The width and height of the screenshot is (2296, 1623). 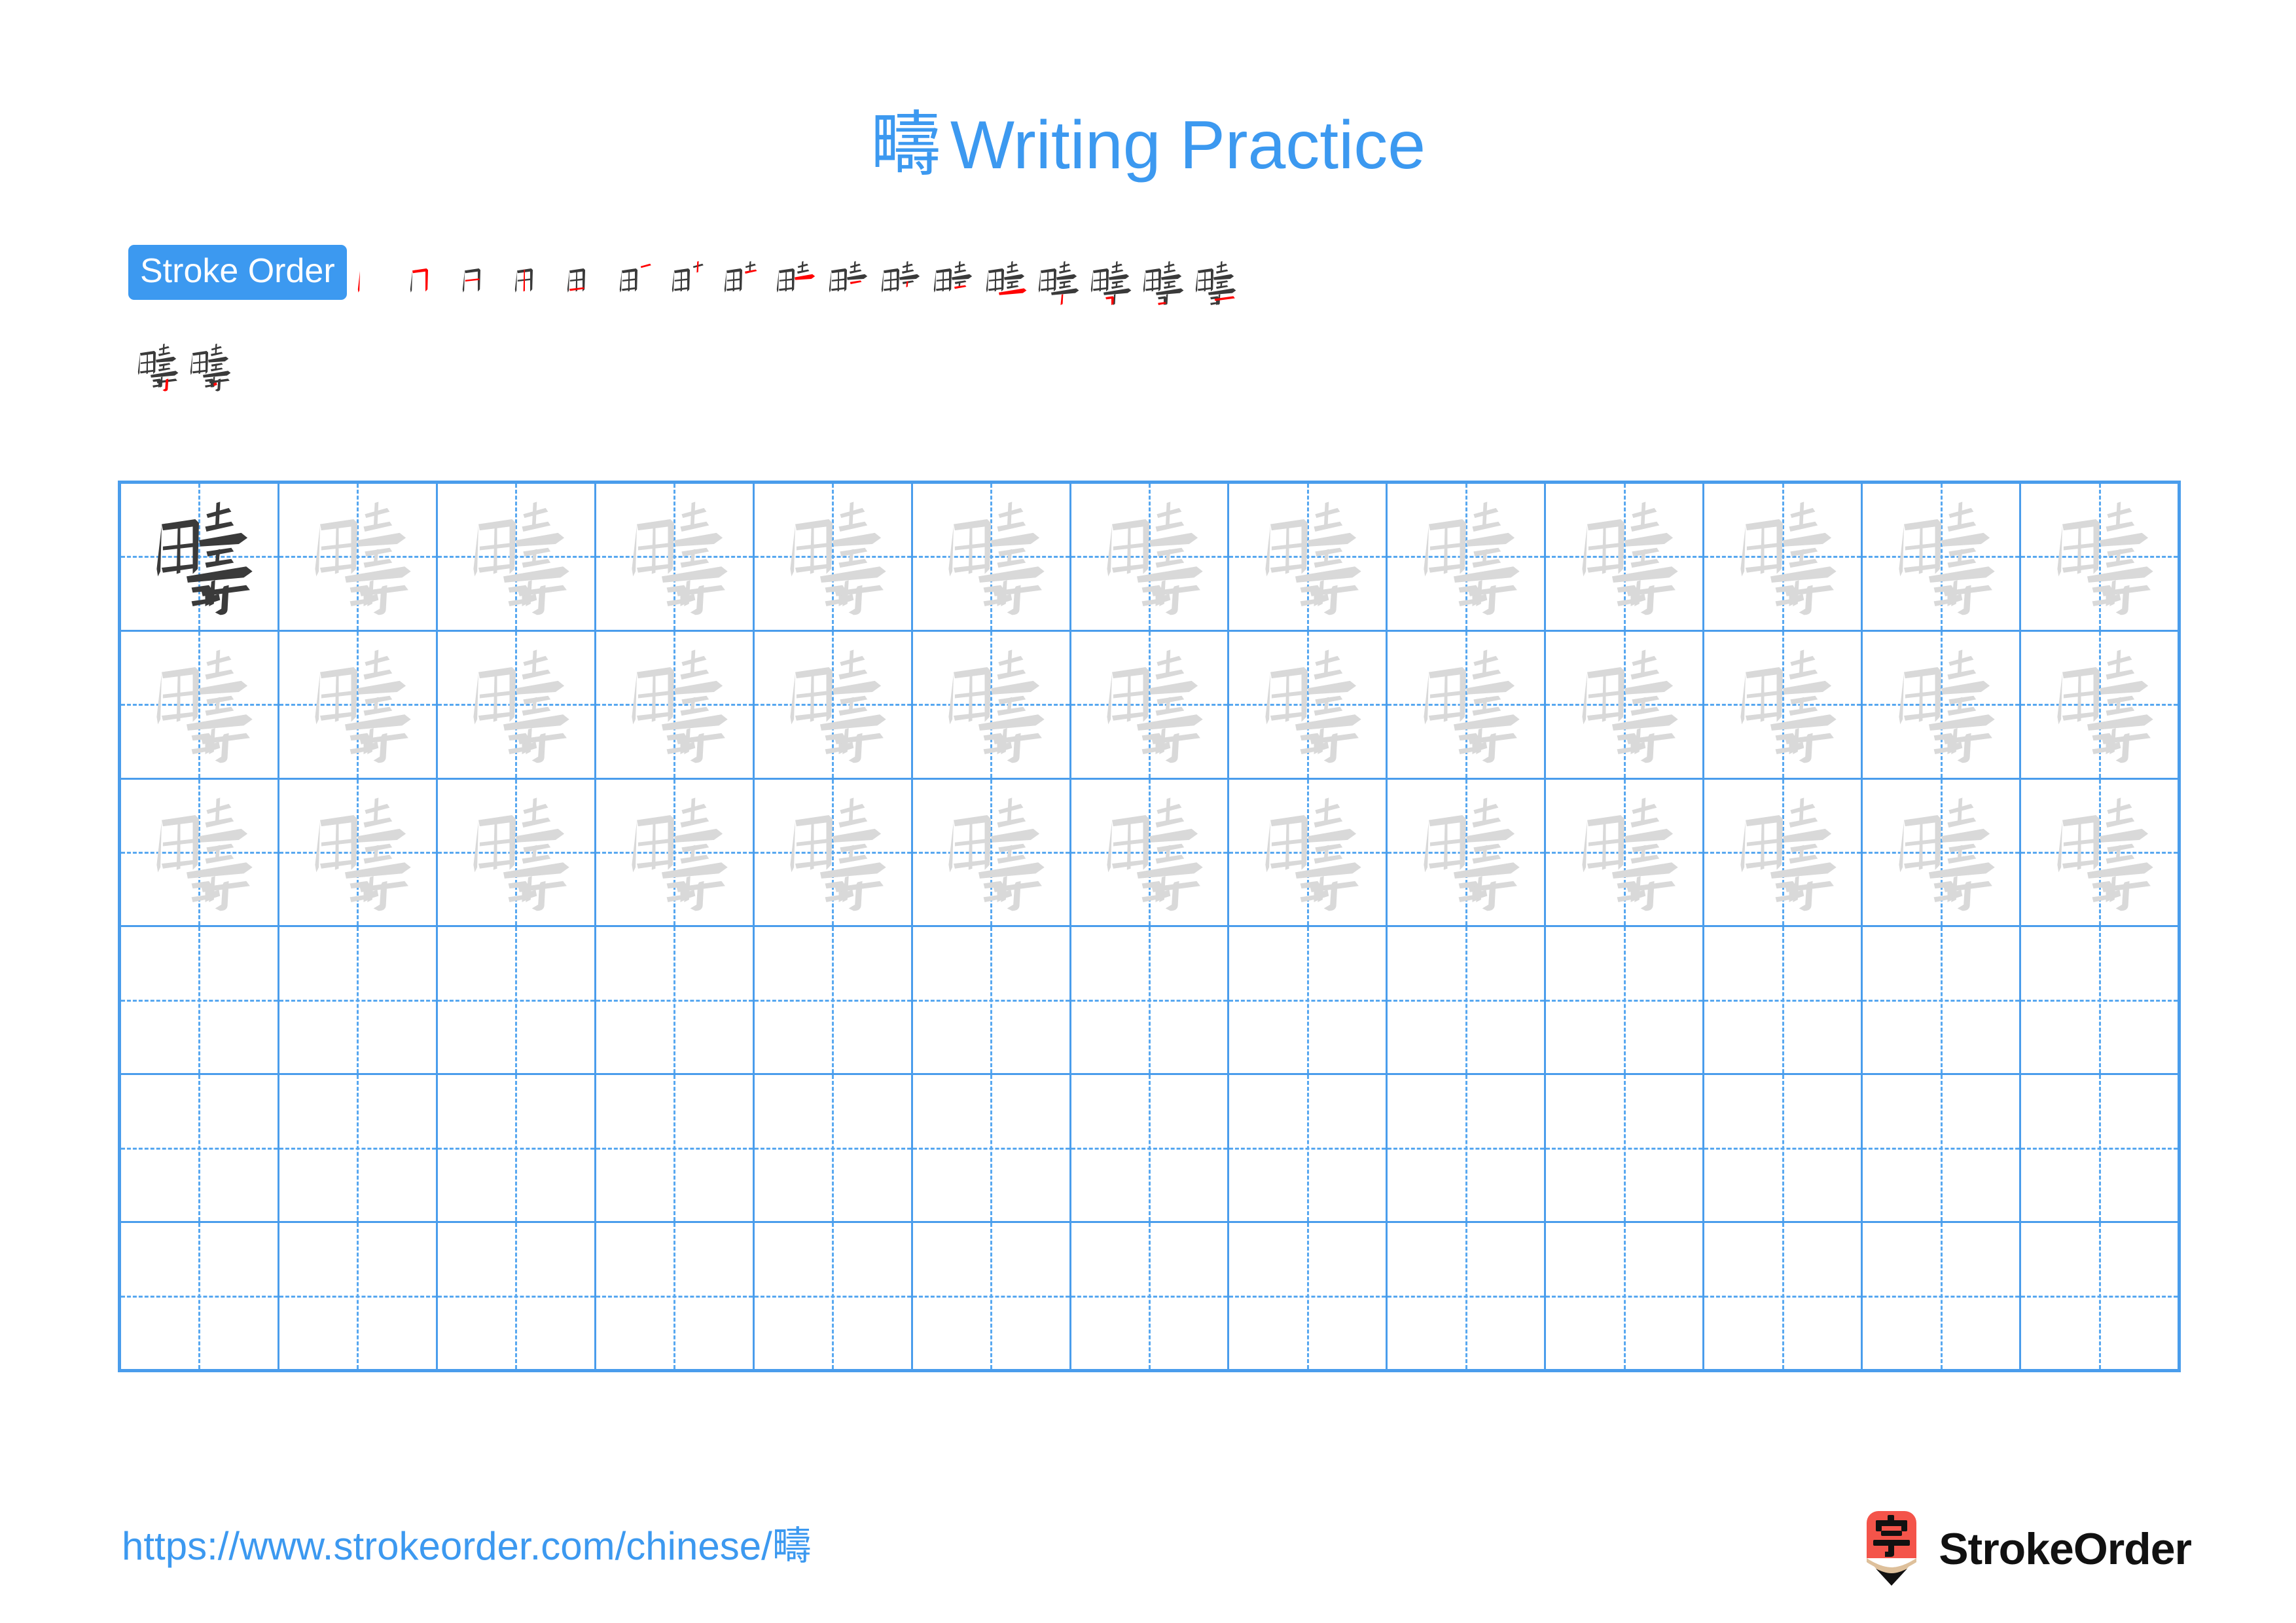 I want to click on brand-logo-group: StrokeOrder, so click(x=2026, y=1549).